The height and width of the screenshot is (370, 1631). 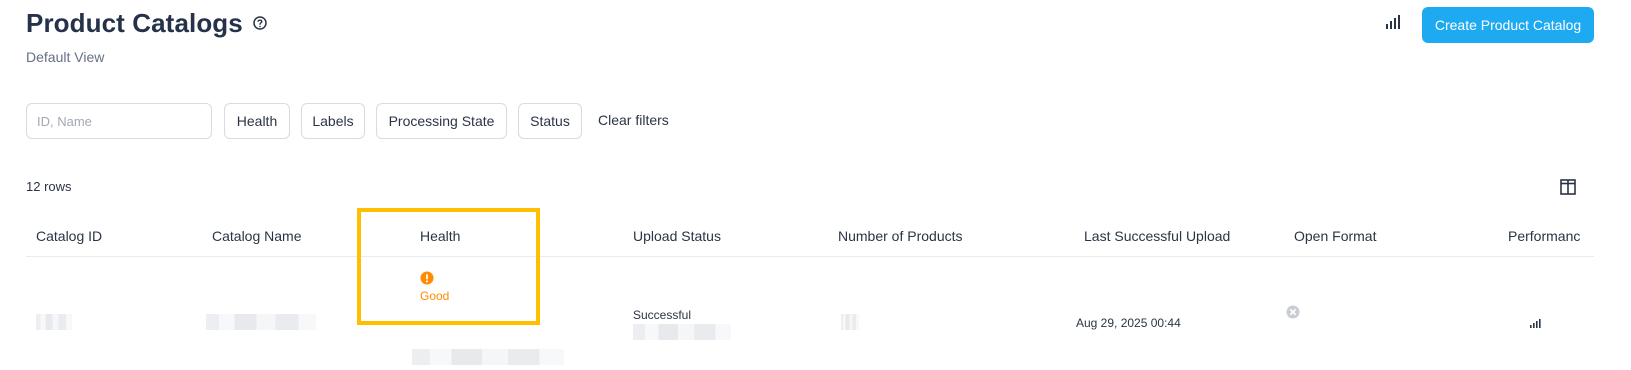 I want to click on redacted-catalog-name, so click(x=261, y=322).